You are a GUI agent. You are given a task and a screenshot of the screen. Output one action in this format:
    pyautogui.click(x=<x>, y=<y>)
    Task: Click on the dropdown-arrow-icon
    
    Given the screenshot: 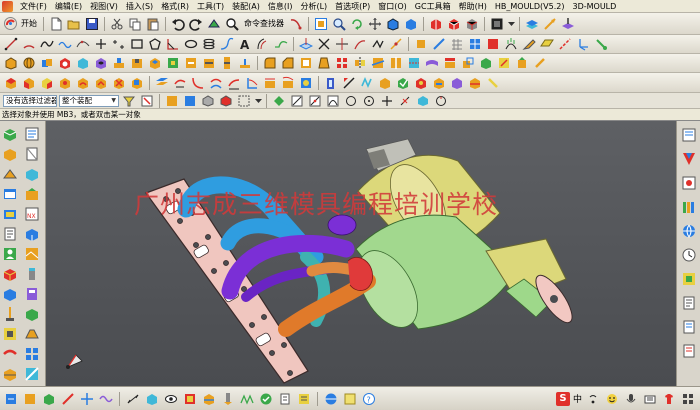 What is the action you would take?
    pyautogui.click(x=511, y=24)
    